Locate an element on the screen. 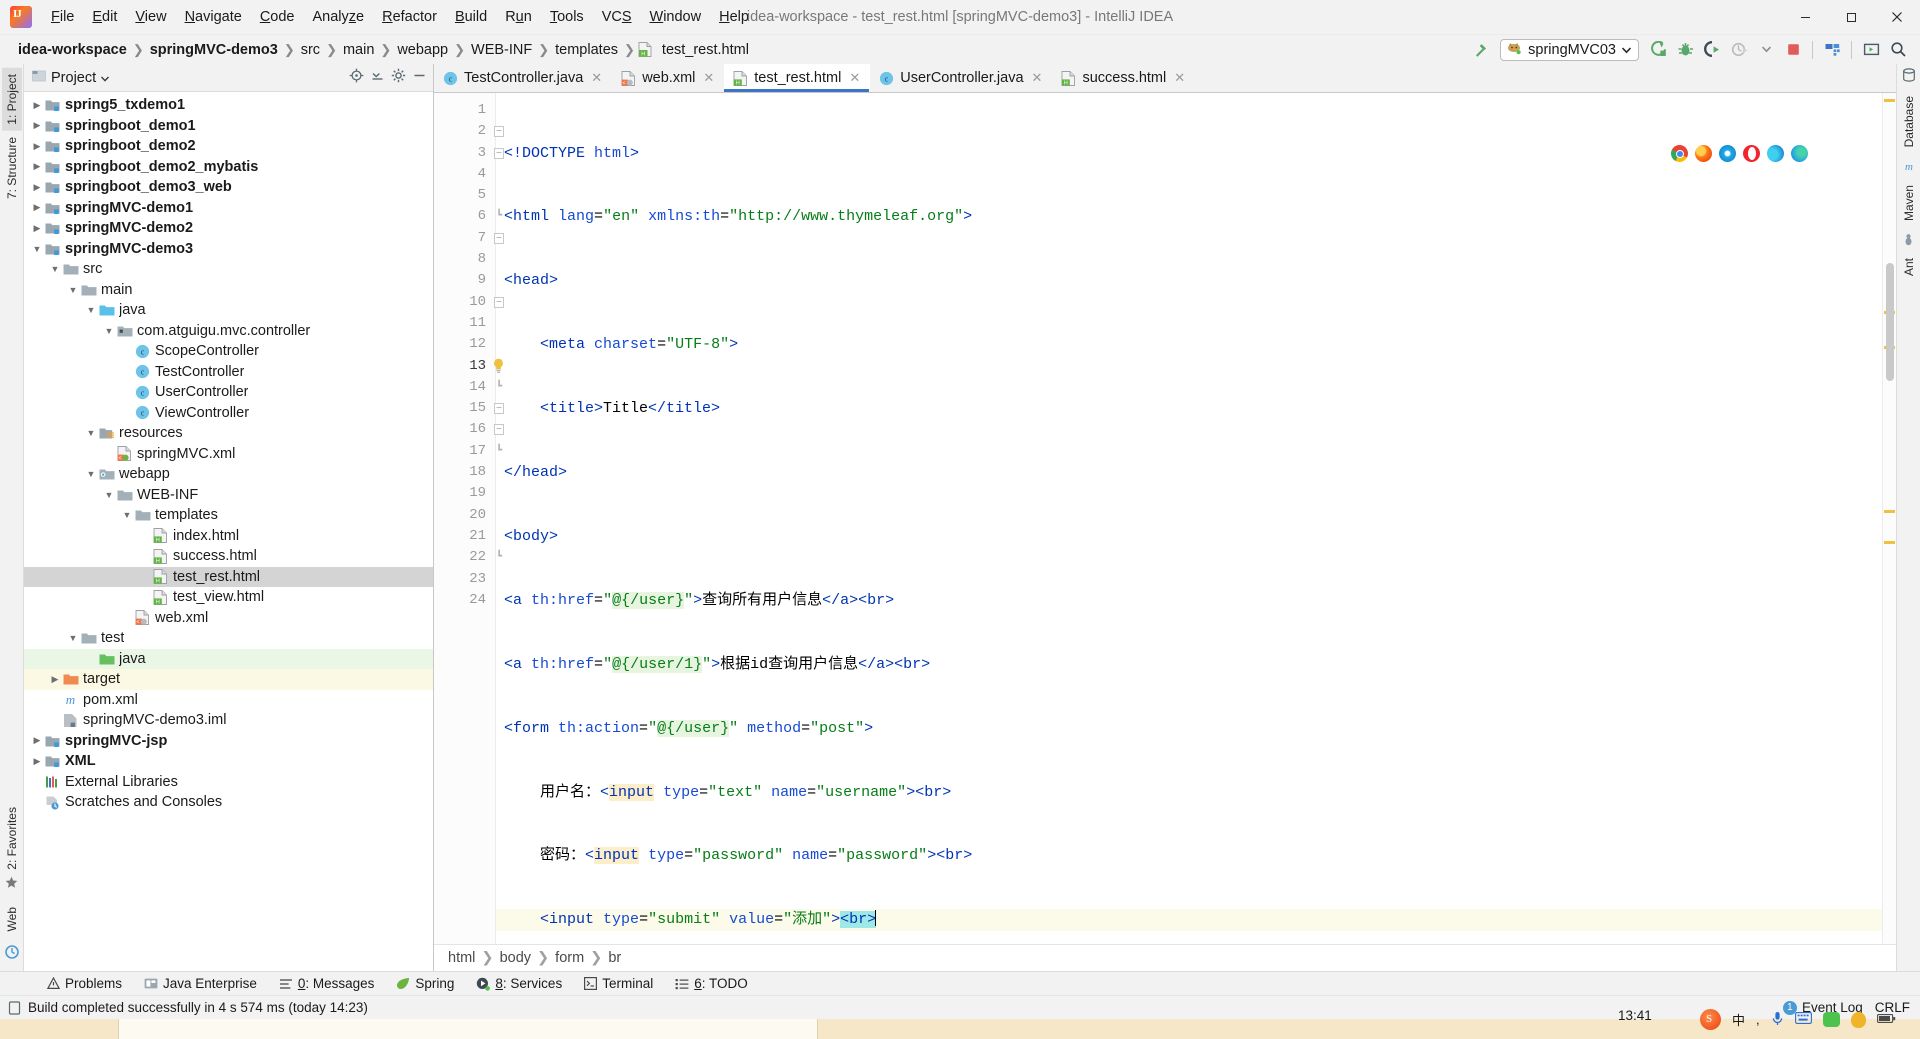 The width and height of the screenshot is (1920, 1039). tree-row: ▶ springboot_demo2_mybatis is located at coordinates (228, 167).